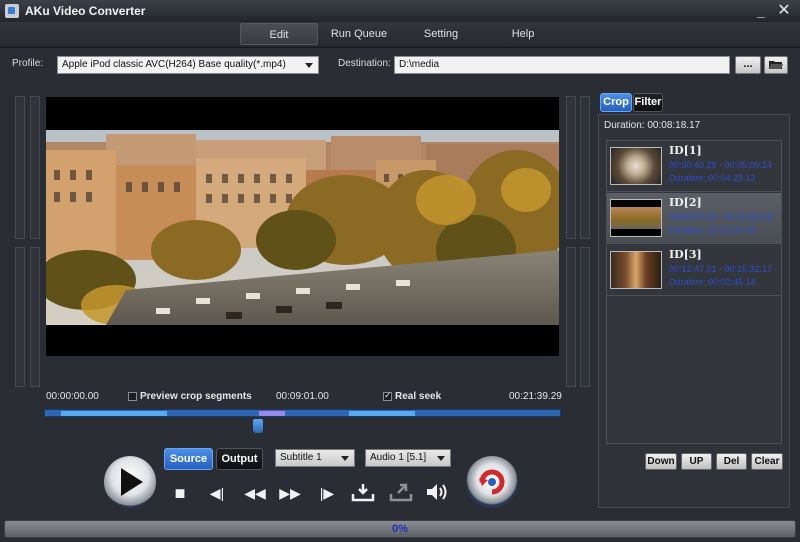  Describe the element at coordinates (712, 230) in the screenshot. I see `segment-duration: Duration: 00:01:04.18` at that location.